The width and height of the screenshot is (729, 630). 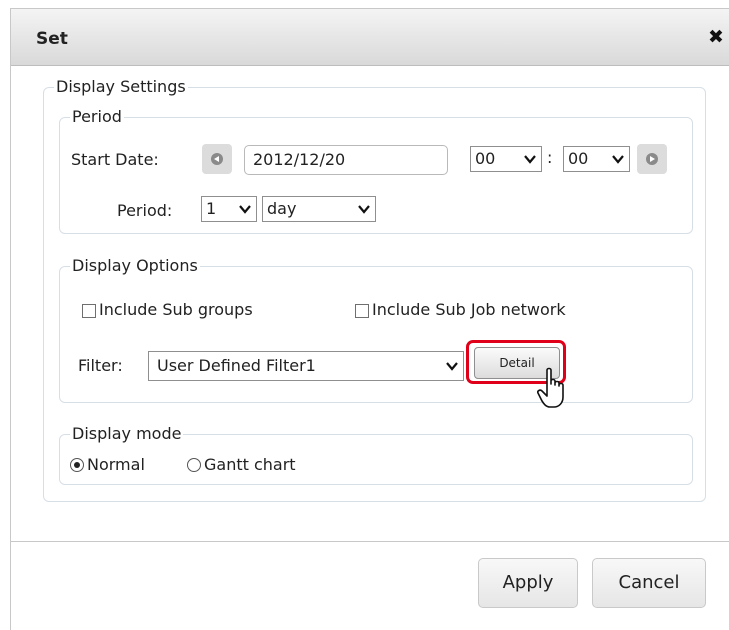 What do you see at coordinates (121, 86) in the screenshot?
I see `display-settings-legend: Display Settings` at bounding box center [121, 86].